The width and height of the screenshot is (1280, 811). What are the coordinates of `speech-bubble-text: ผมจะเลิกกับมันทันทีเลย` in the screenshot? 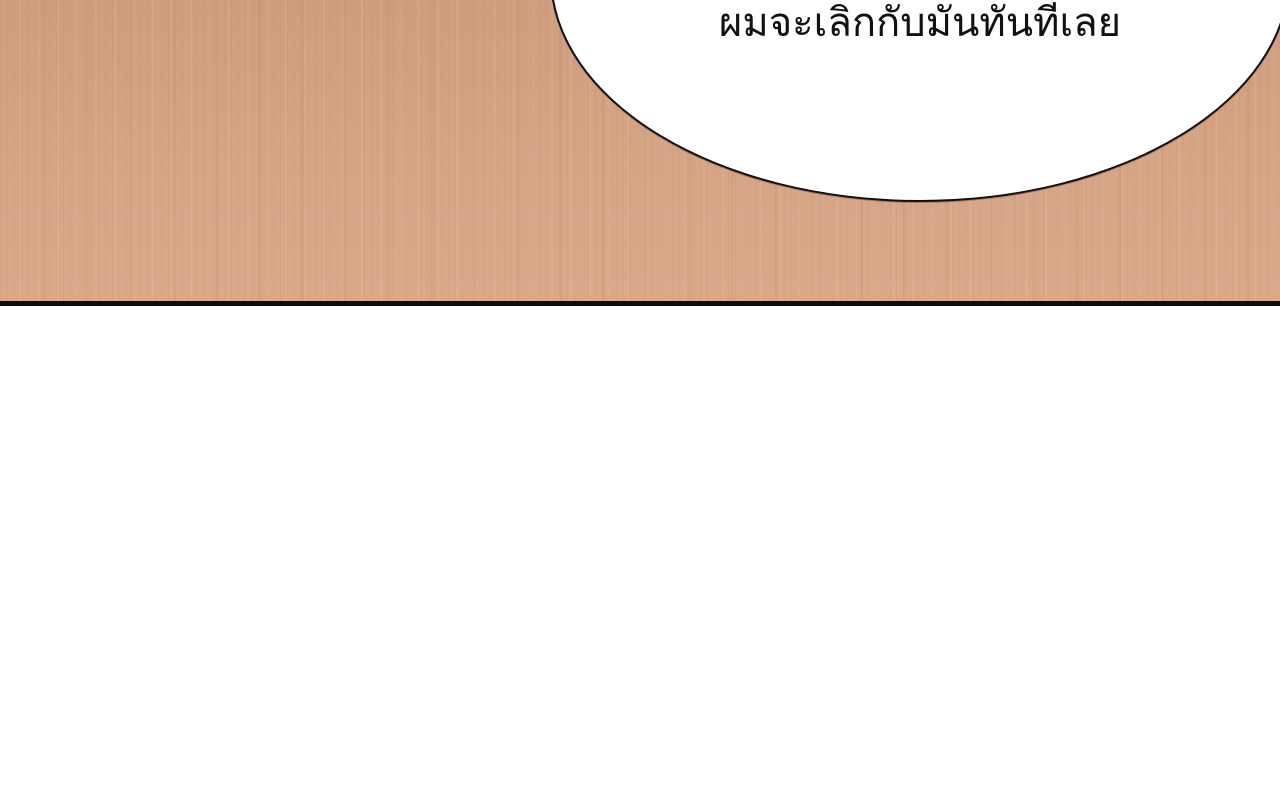 It's located at (920, 23).